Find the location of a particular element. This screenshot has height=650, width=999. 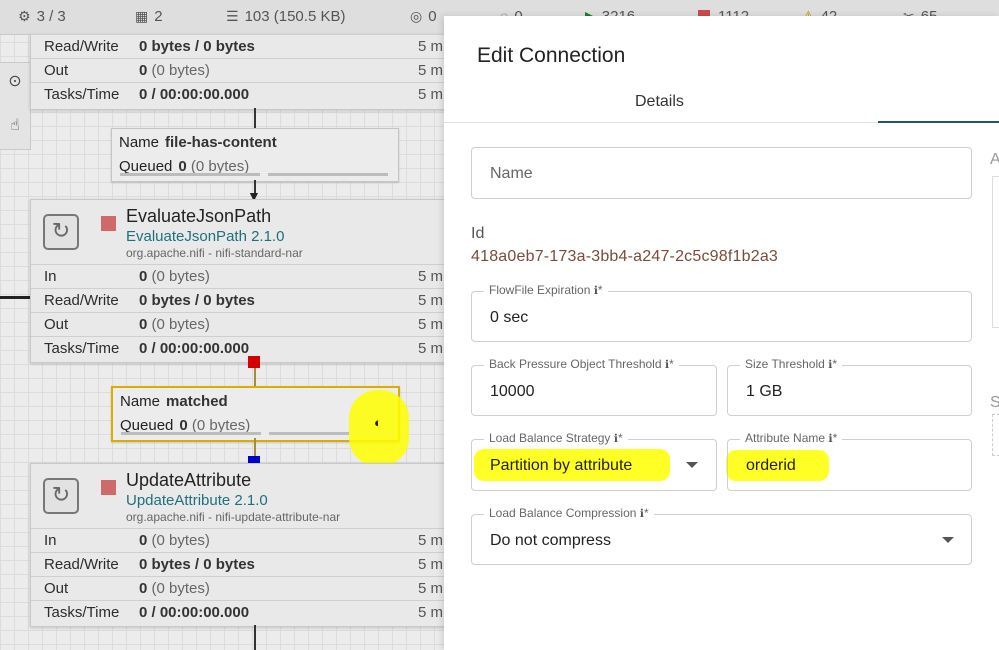

queued-count: 103 (150.5 KB) is located at coordinates (295, 16).